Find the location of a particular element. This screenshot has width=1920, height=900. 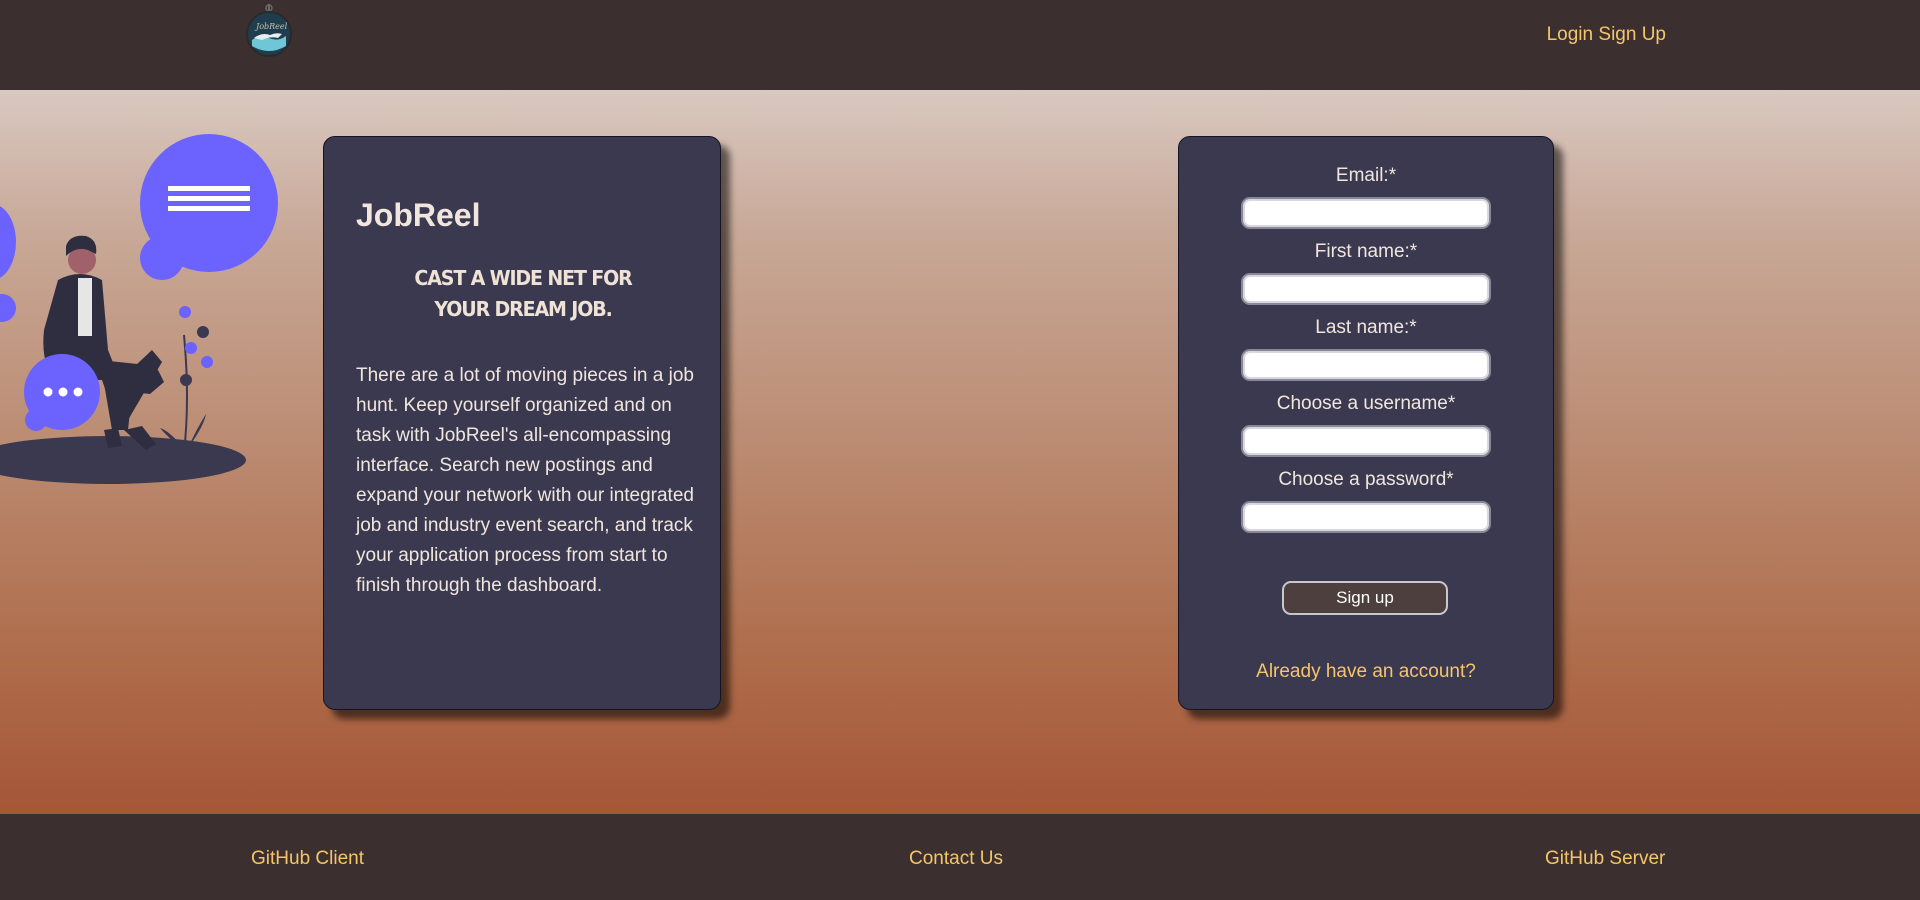

site-footer: GitHub Client Contact Us GitHub Server is located at coordinates (960, 857).